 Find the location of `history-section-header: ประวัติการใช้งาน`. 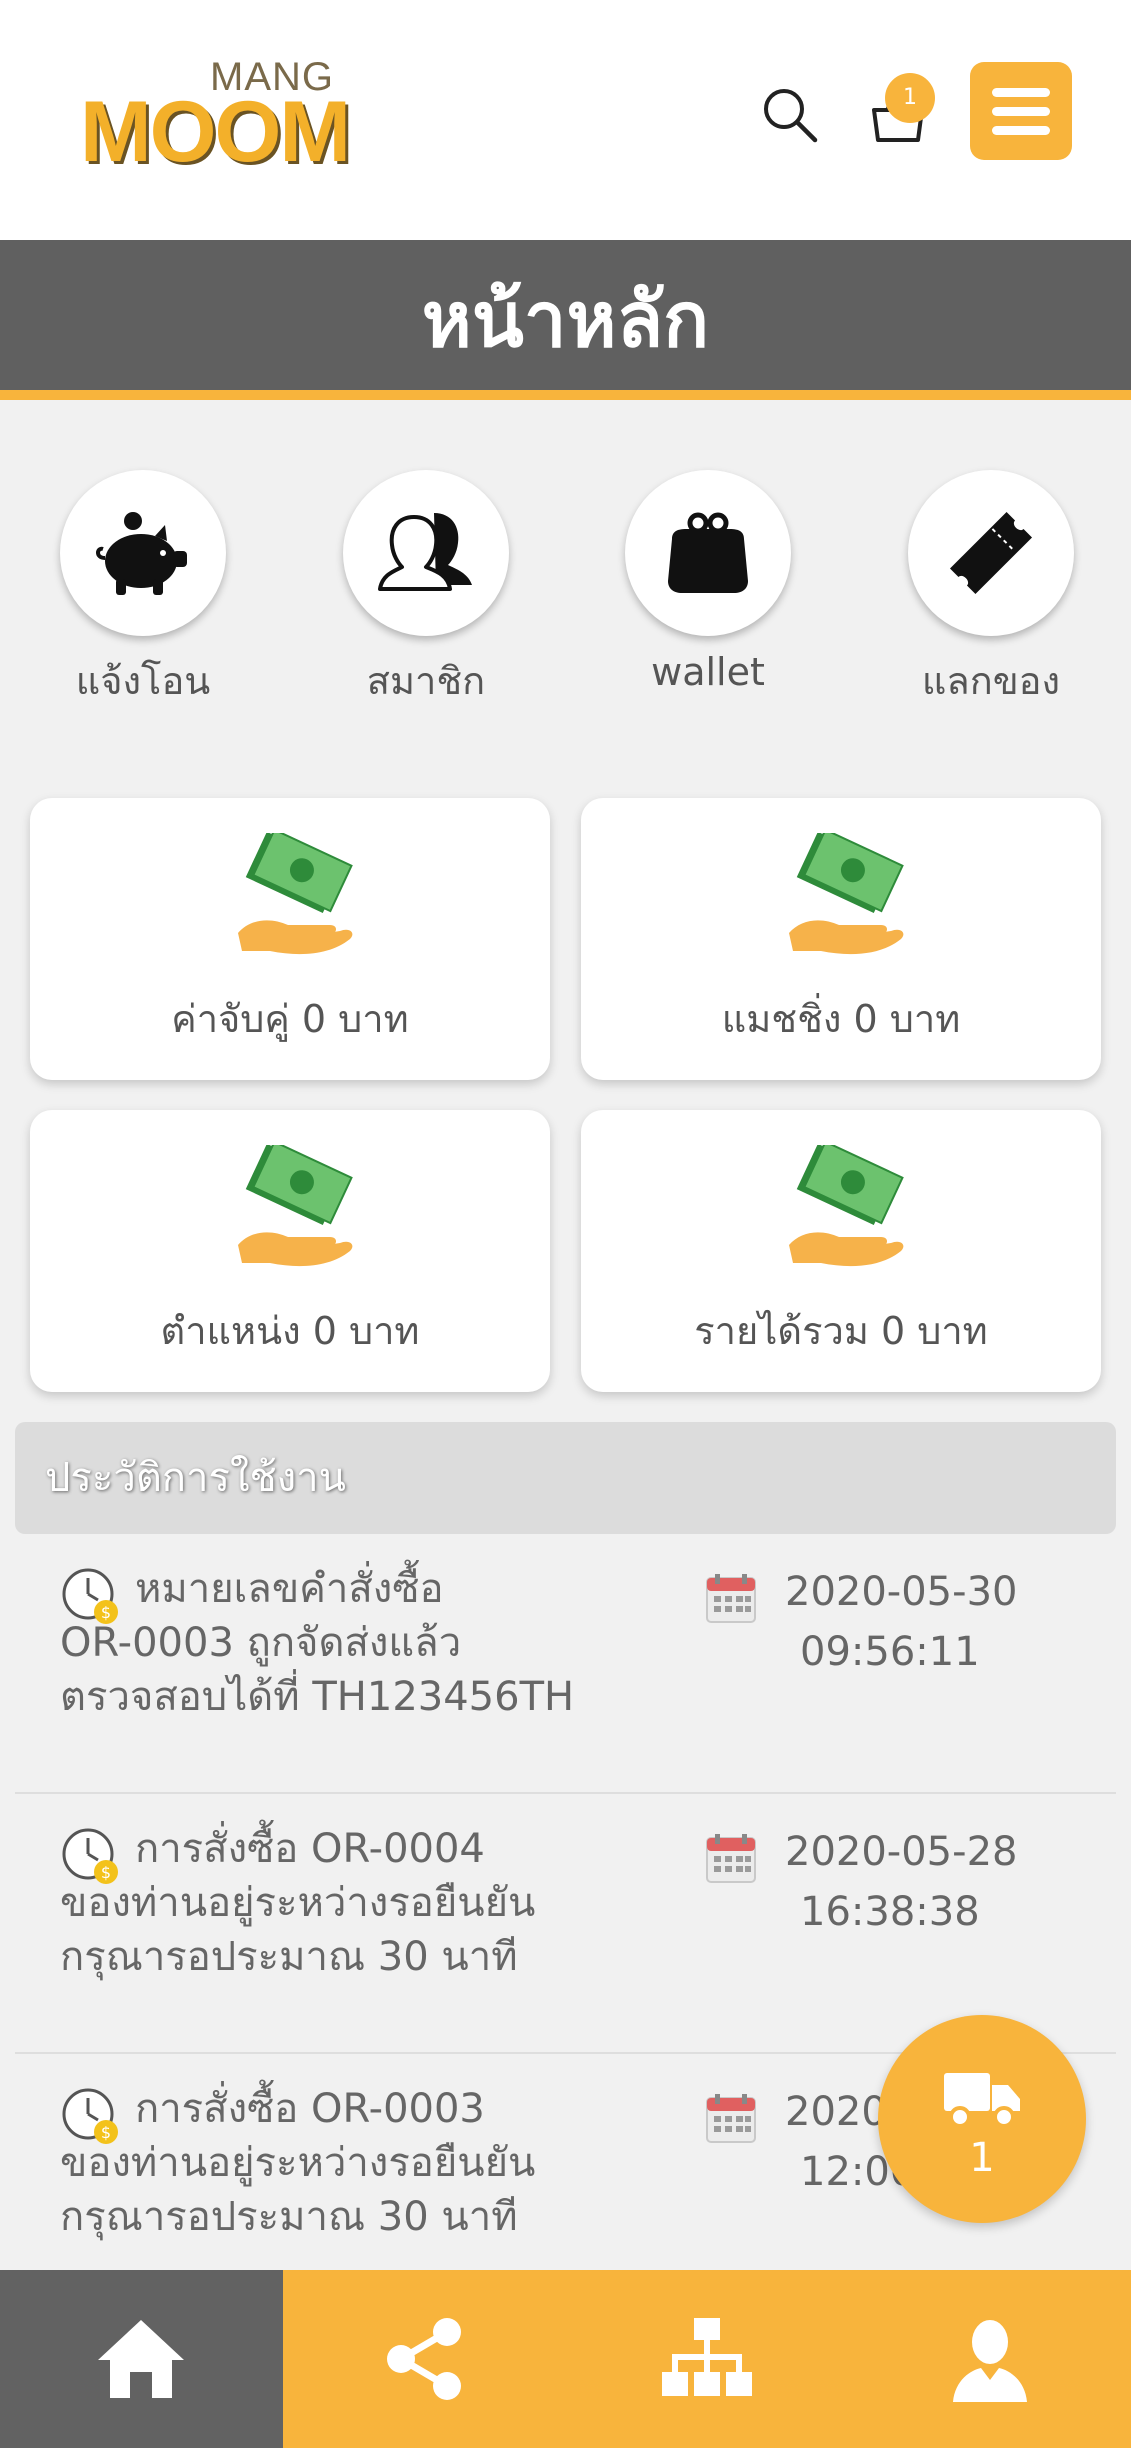

history-section-header: ประวัติการใช้งาน is located at coordinates (565, 1478).